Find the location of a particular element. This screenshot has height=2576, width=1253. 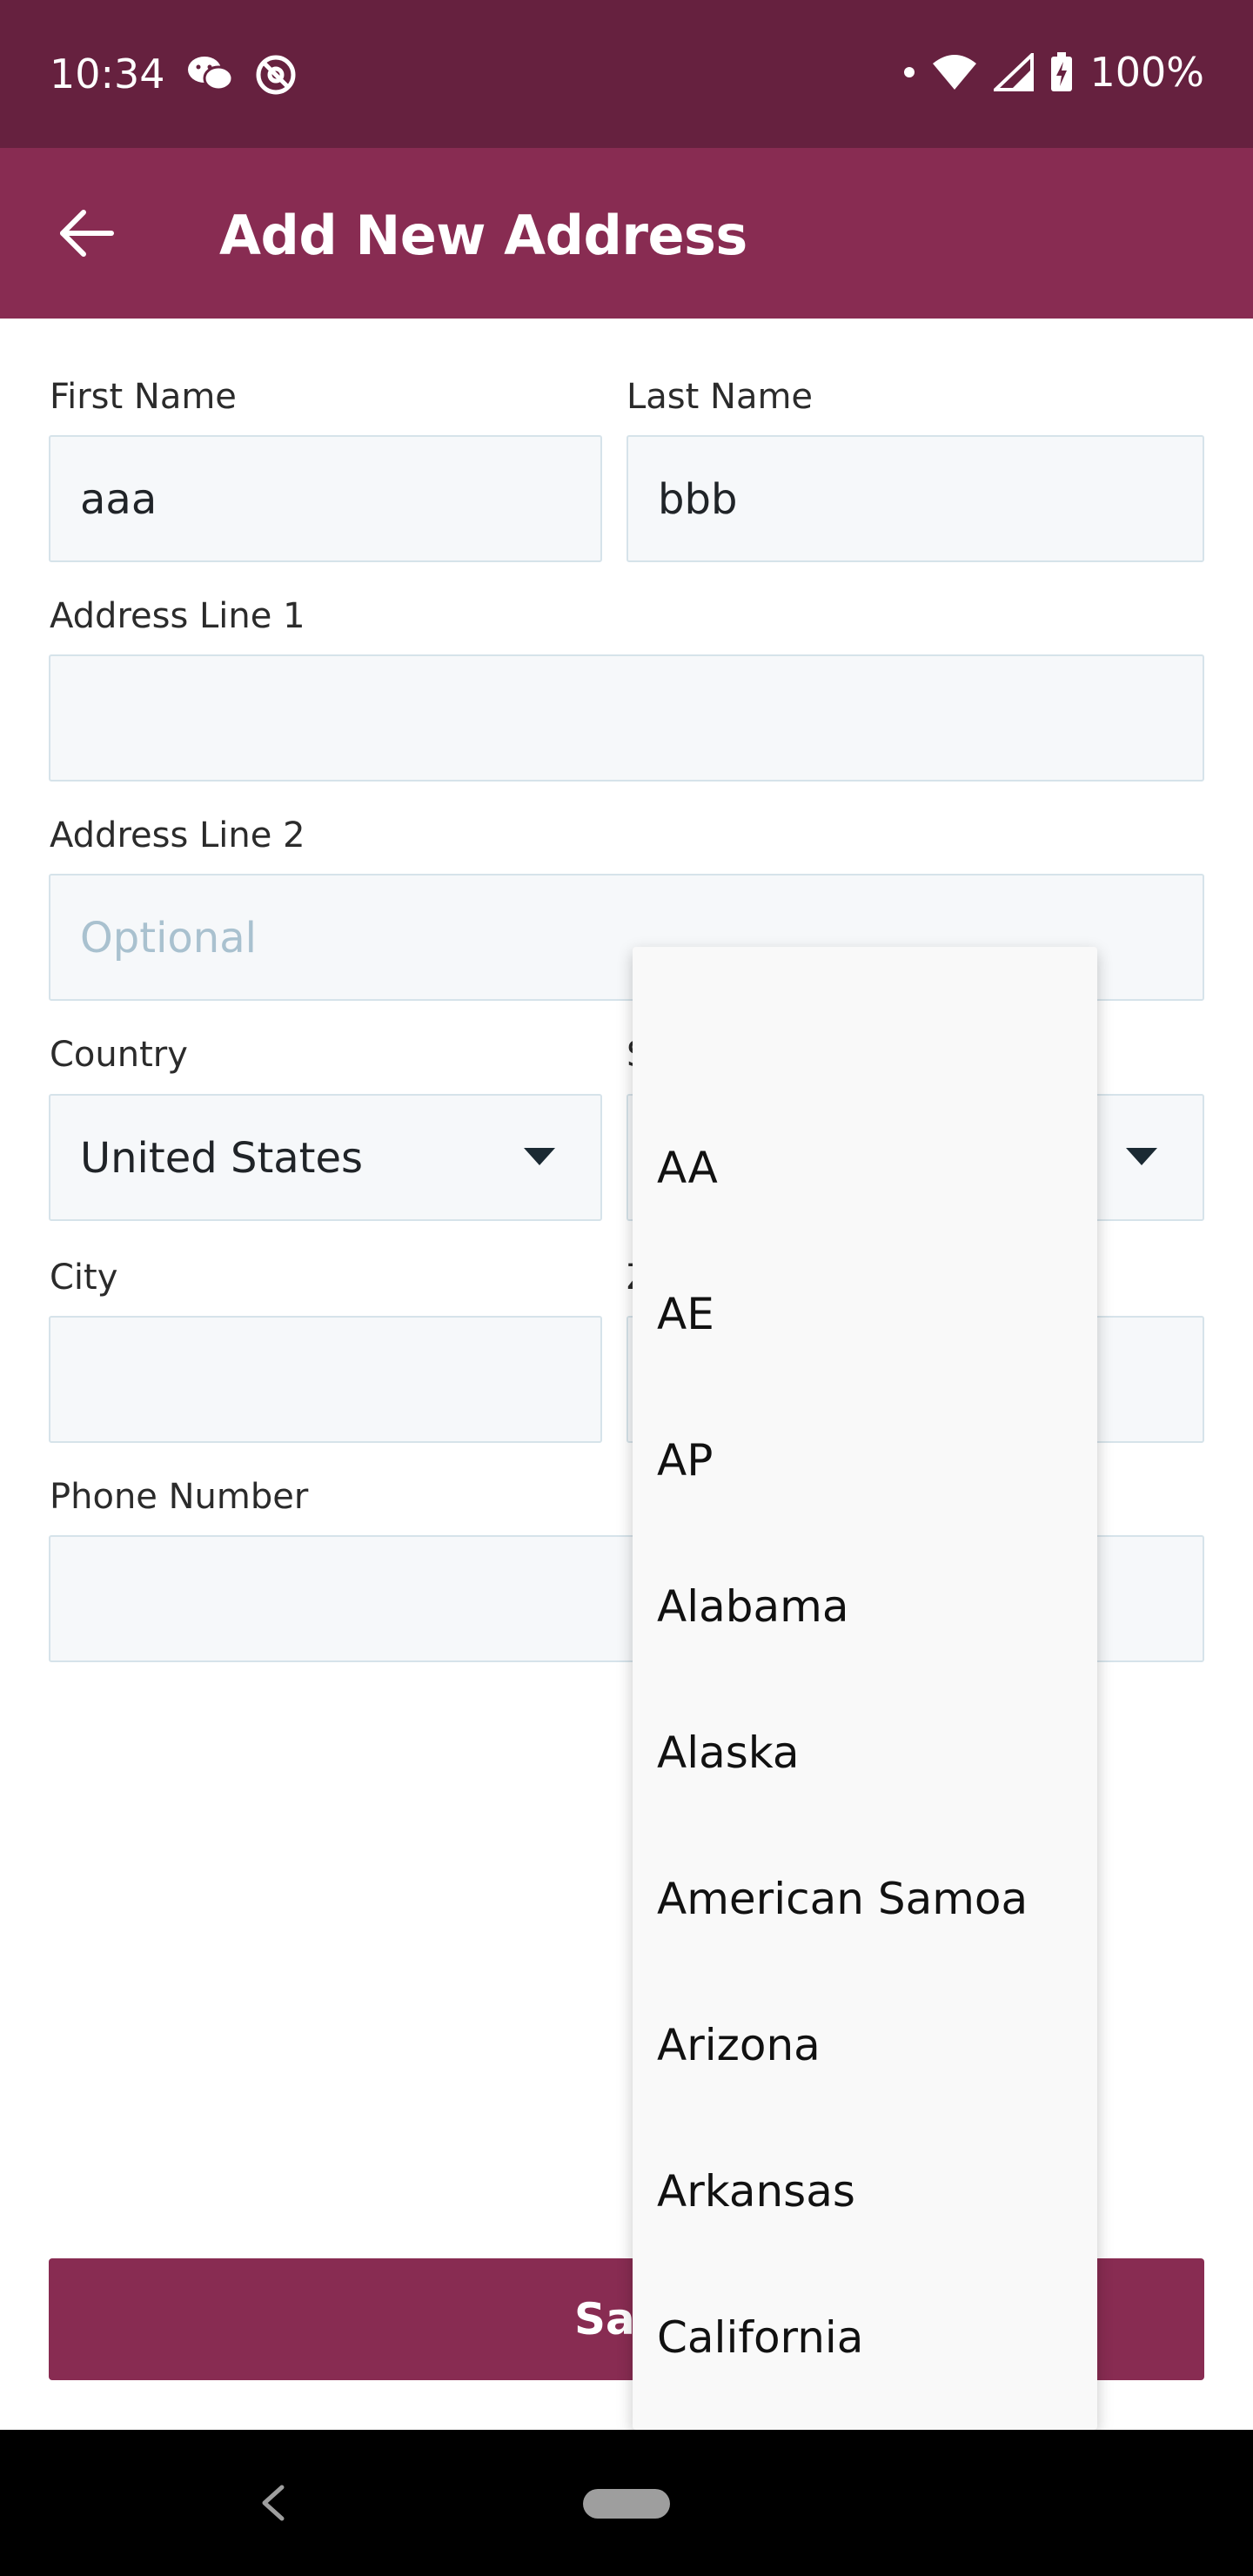

country-select: United States is located at coordinates (325, 1157).